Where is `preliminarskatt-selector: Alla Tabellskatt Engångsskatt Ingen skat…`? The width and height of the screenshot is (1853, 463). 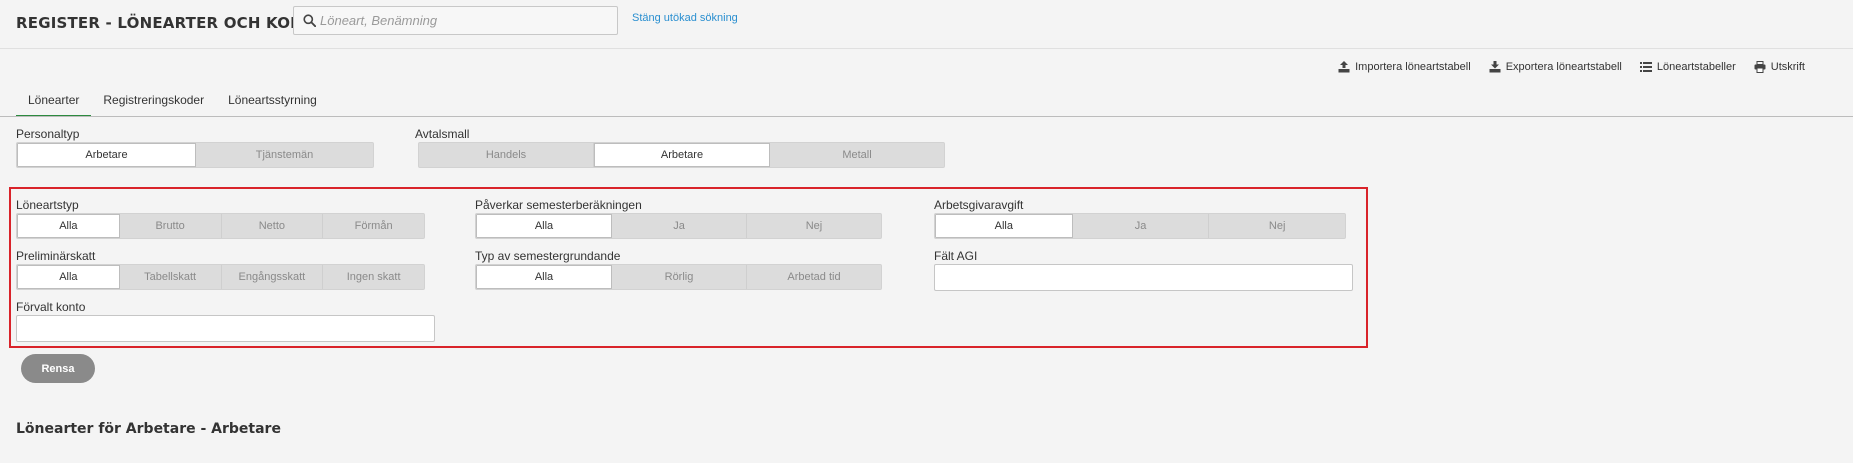
preliminarskatt-selector: Alla Tabellskatt Engångsskatt Ingen skat… is located at coordinates (220, 277).